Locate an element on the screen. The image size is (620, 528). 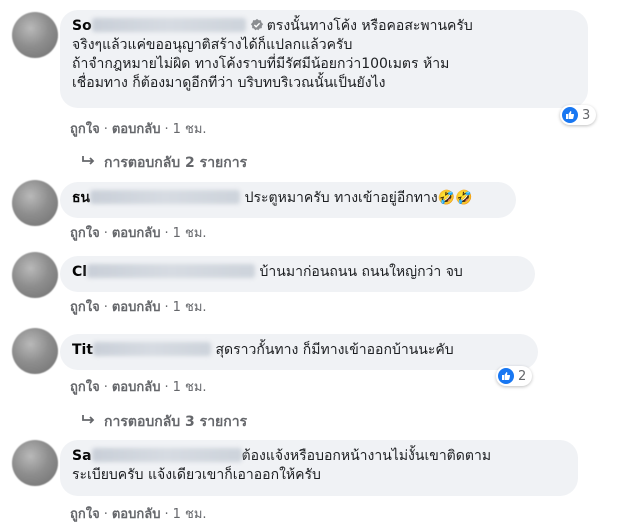
commenter-name: ธน is located at coordinates (81, 198).